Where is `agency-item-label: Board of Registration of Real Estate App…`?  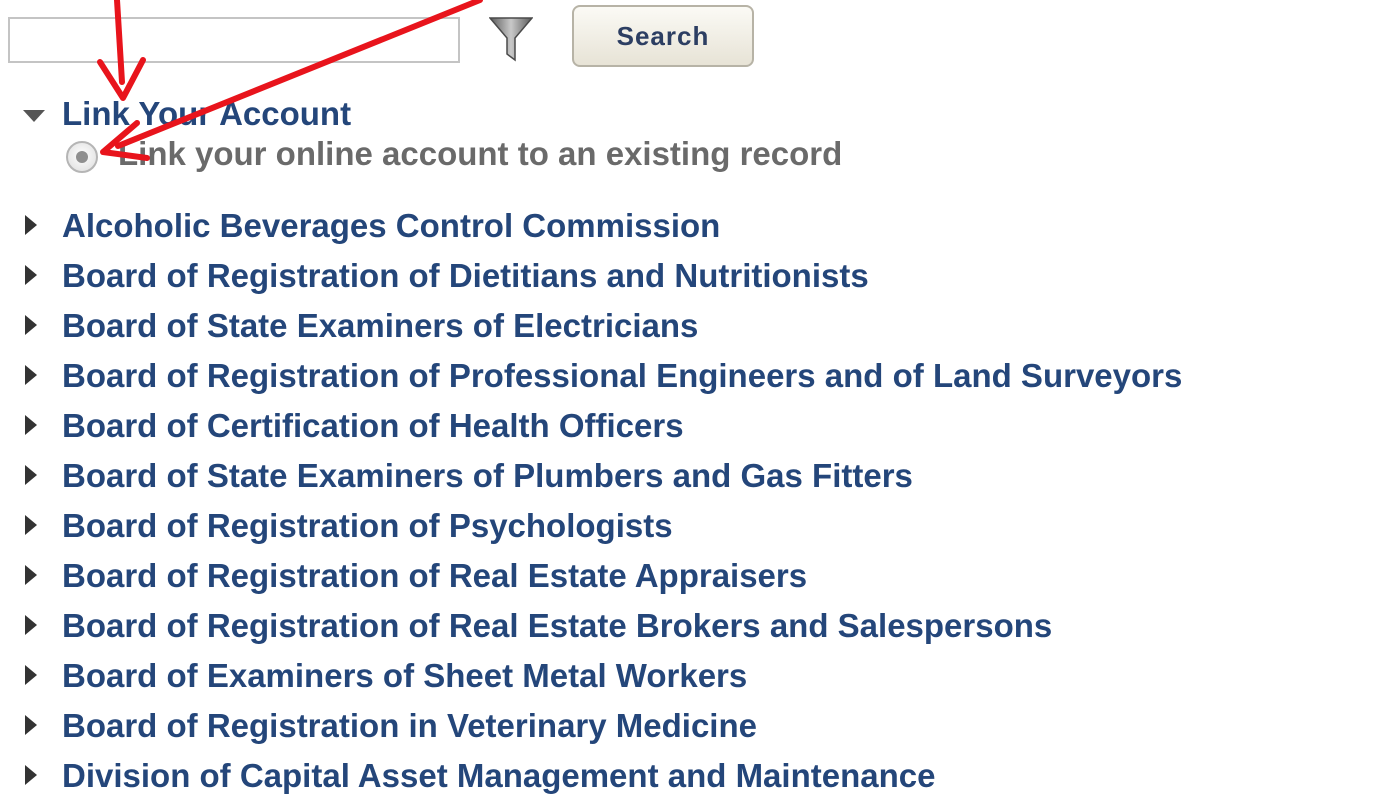 agency-item-label: Board of Registration of Real Estate App… is located at coordinates (434, 576).